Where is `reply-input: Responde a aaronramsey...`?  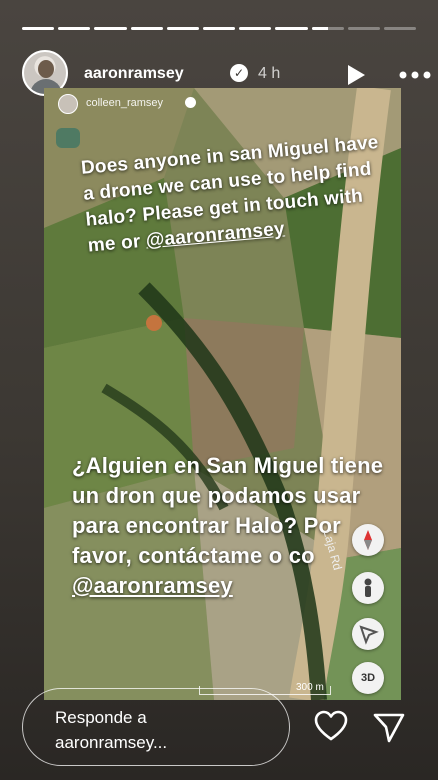
reply-input: Responde a aaronramsey... is located at coordinates (156, 727).